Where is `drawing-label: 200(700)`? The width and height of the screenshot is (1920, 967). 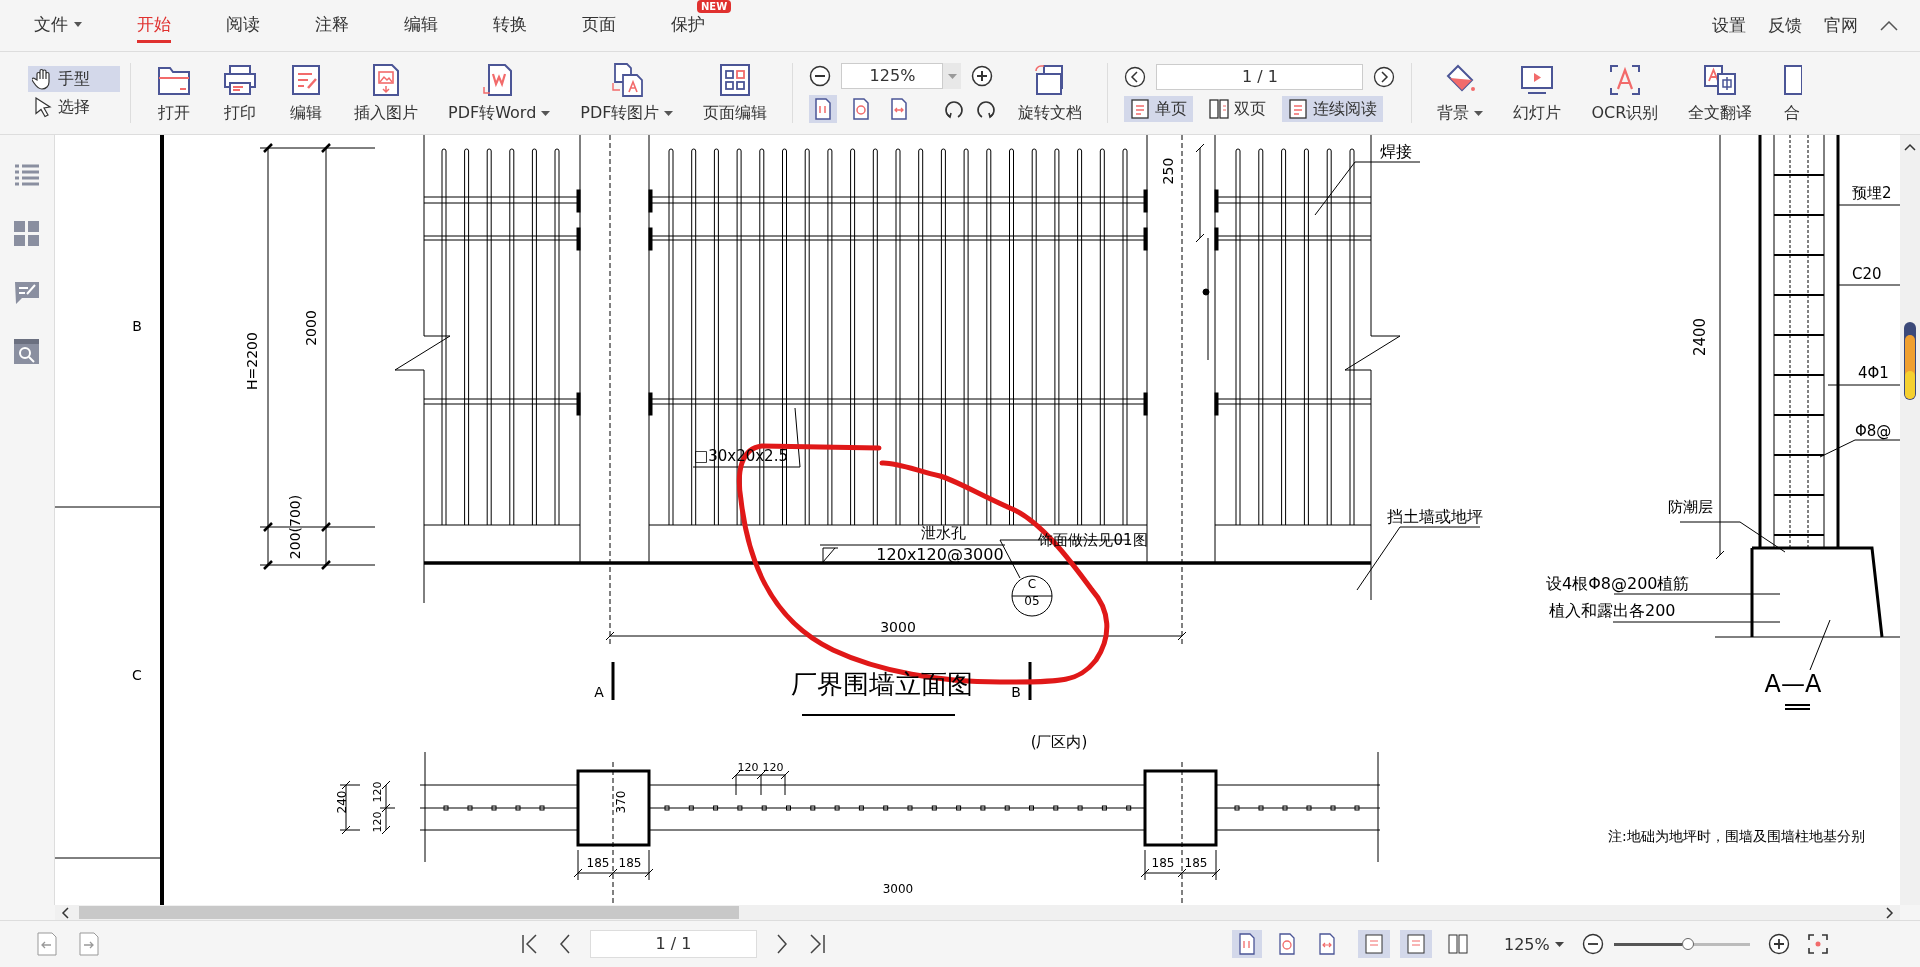
drawing-label: 200(700) is located at coordinates (295, 527).